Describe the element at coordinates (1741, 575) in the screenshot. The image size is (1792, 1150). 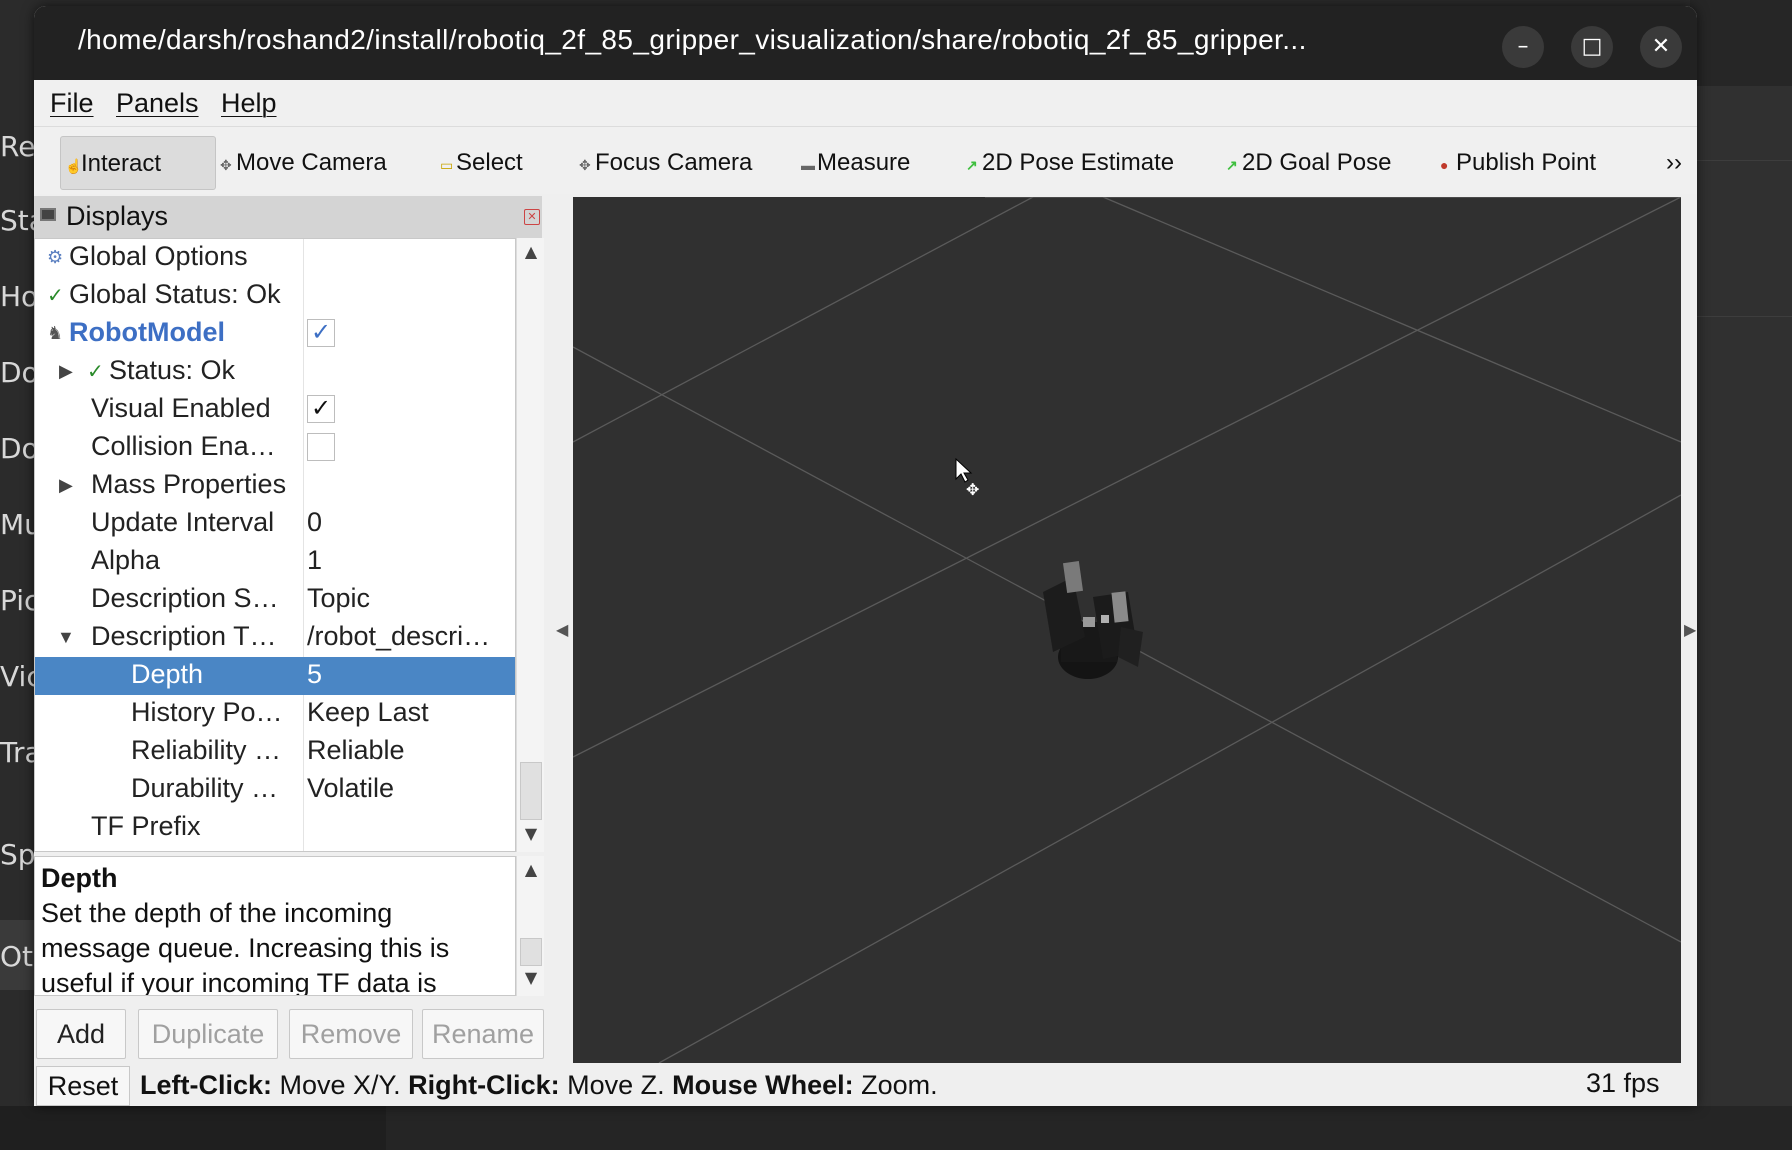
I see `background-app-panel` at that location.